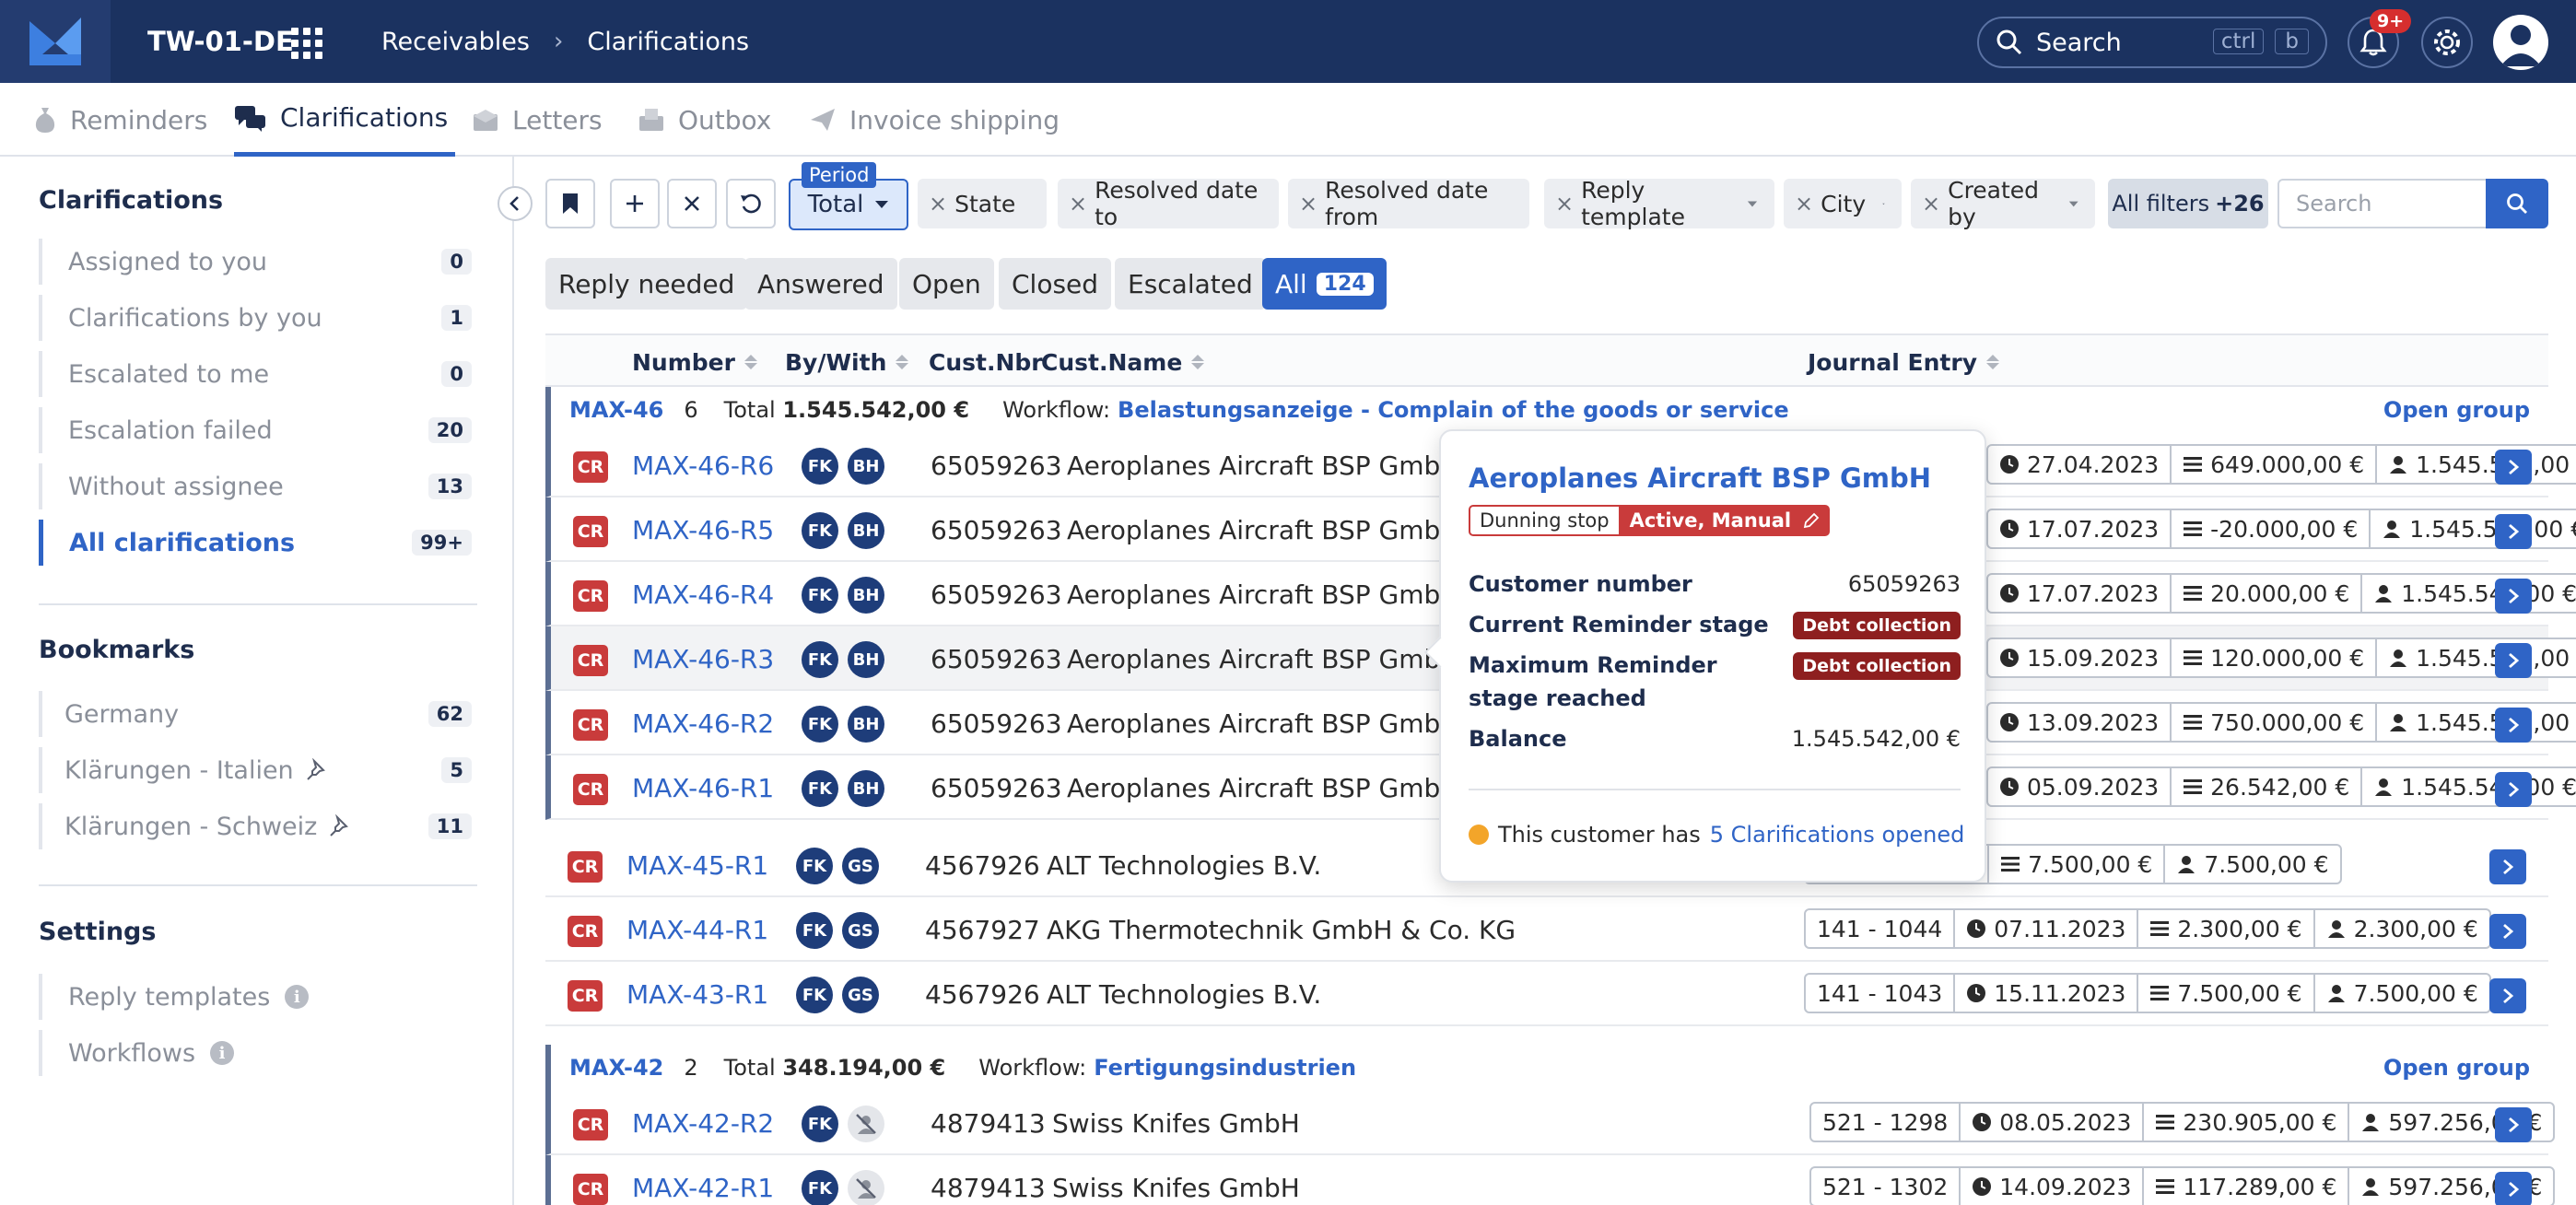 The width and height of the screenshot is (2576, 1205). I want to click on sidebar-item-bookmark-germany: Germany 62, so click(256, 714).